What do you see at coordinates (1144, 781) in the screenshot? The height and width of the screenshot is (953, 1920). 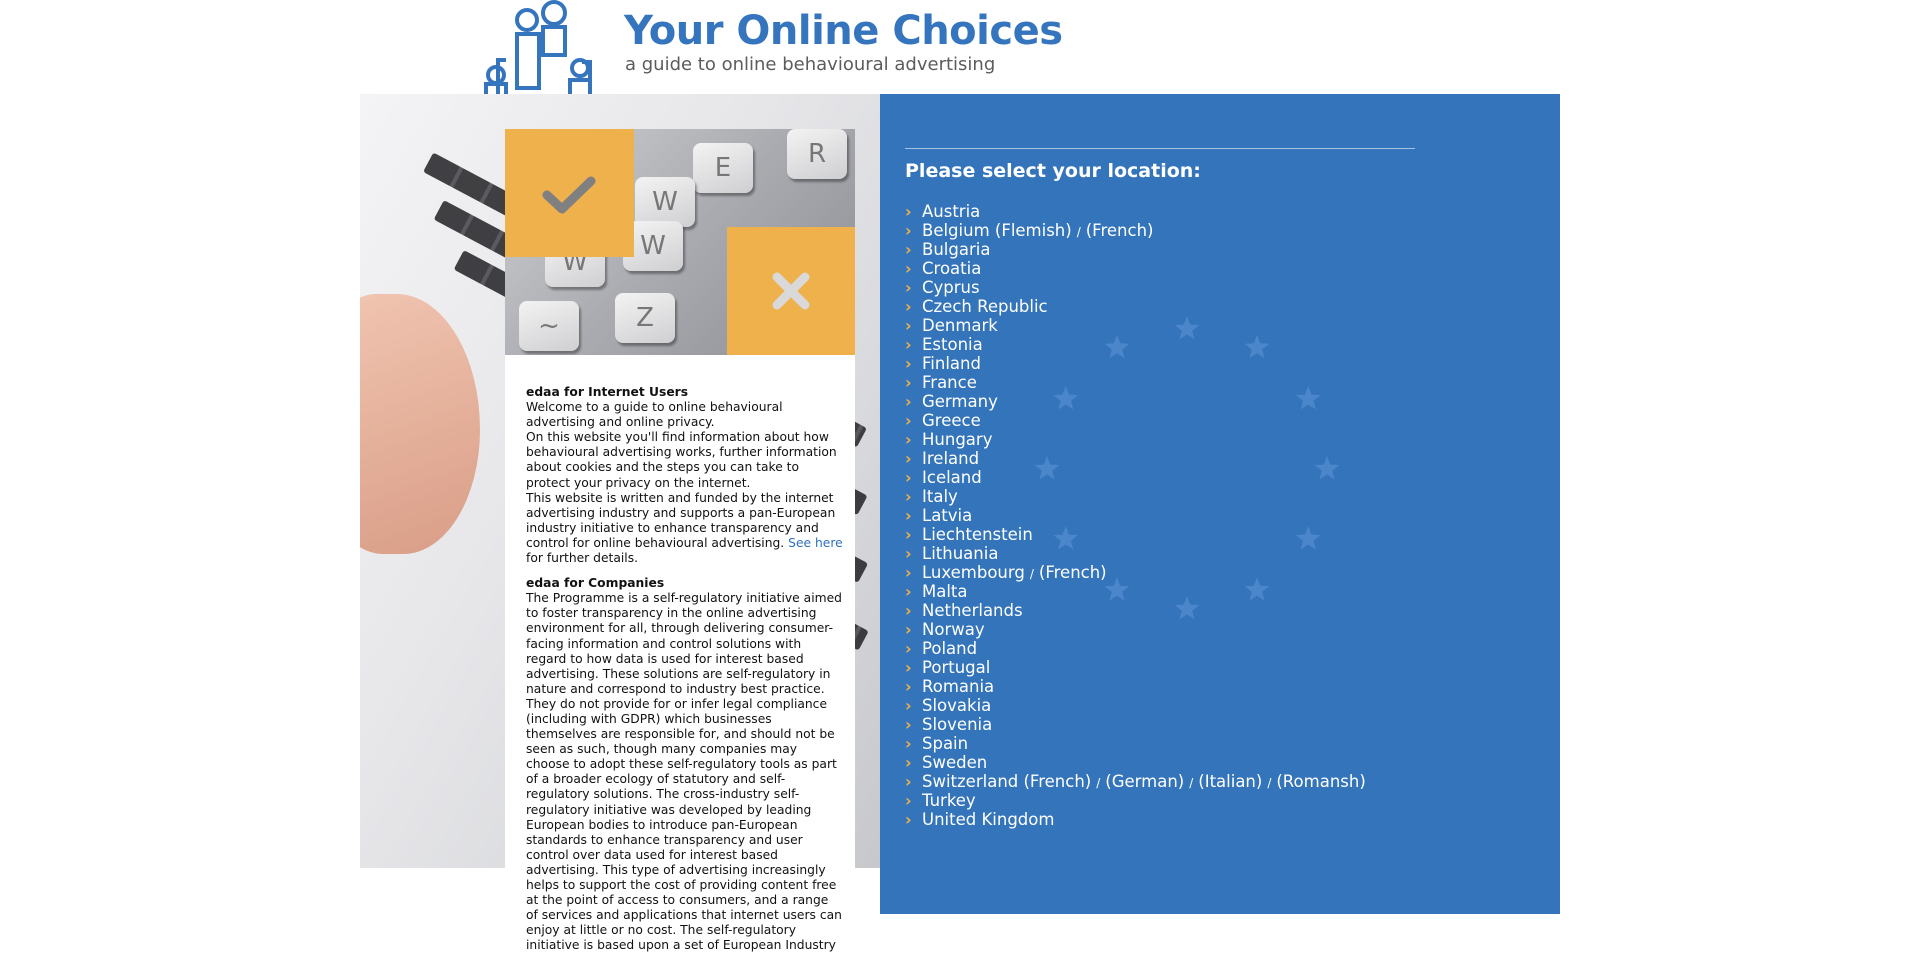 I see `country-link: (German)` at bounding box center [1144, 781].